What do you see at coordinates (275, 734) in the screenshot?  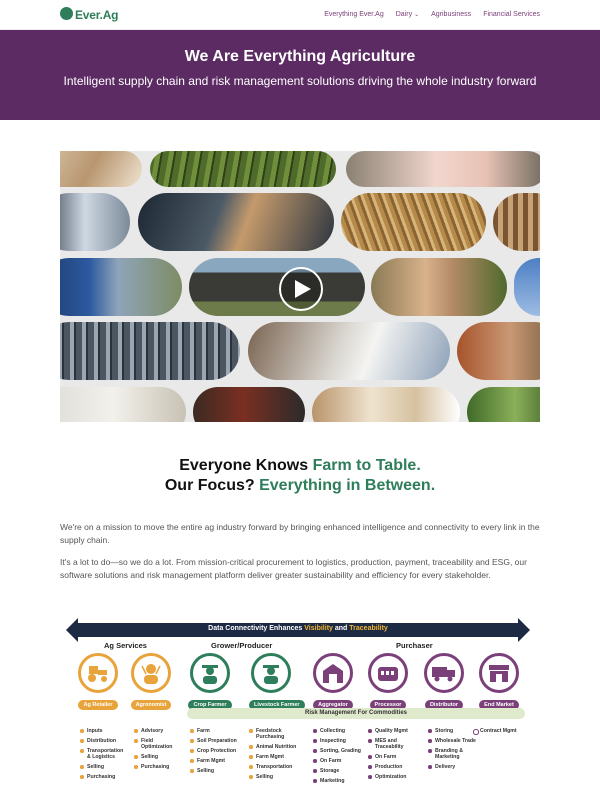 I see `list-item: Feedstock Purchasing` at bounding box center [275, 734].